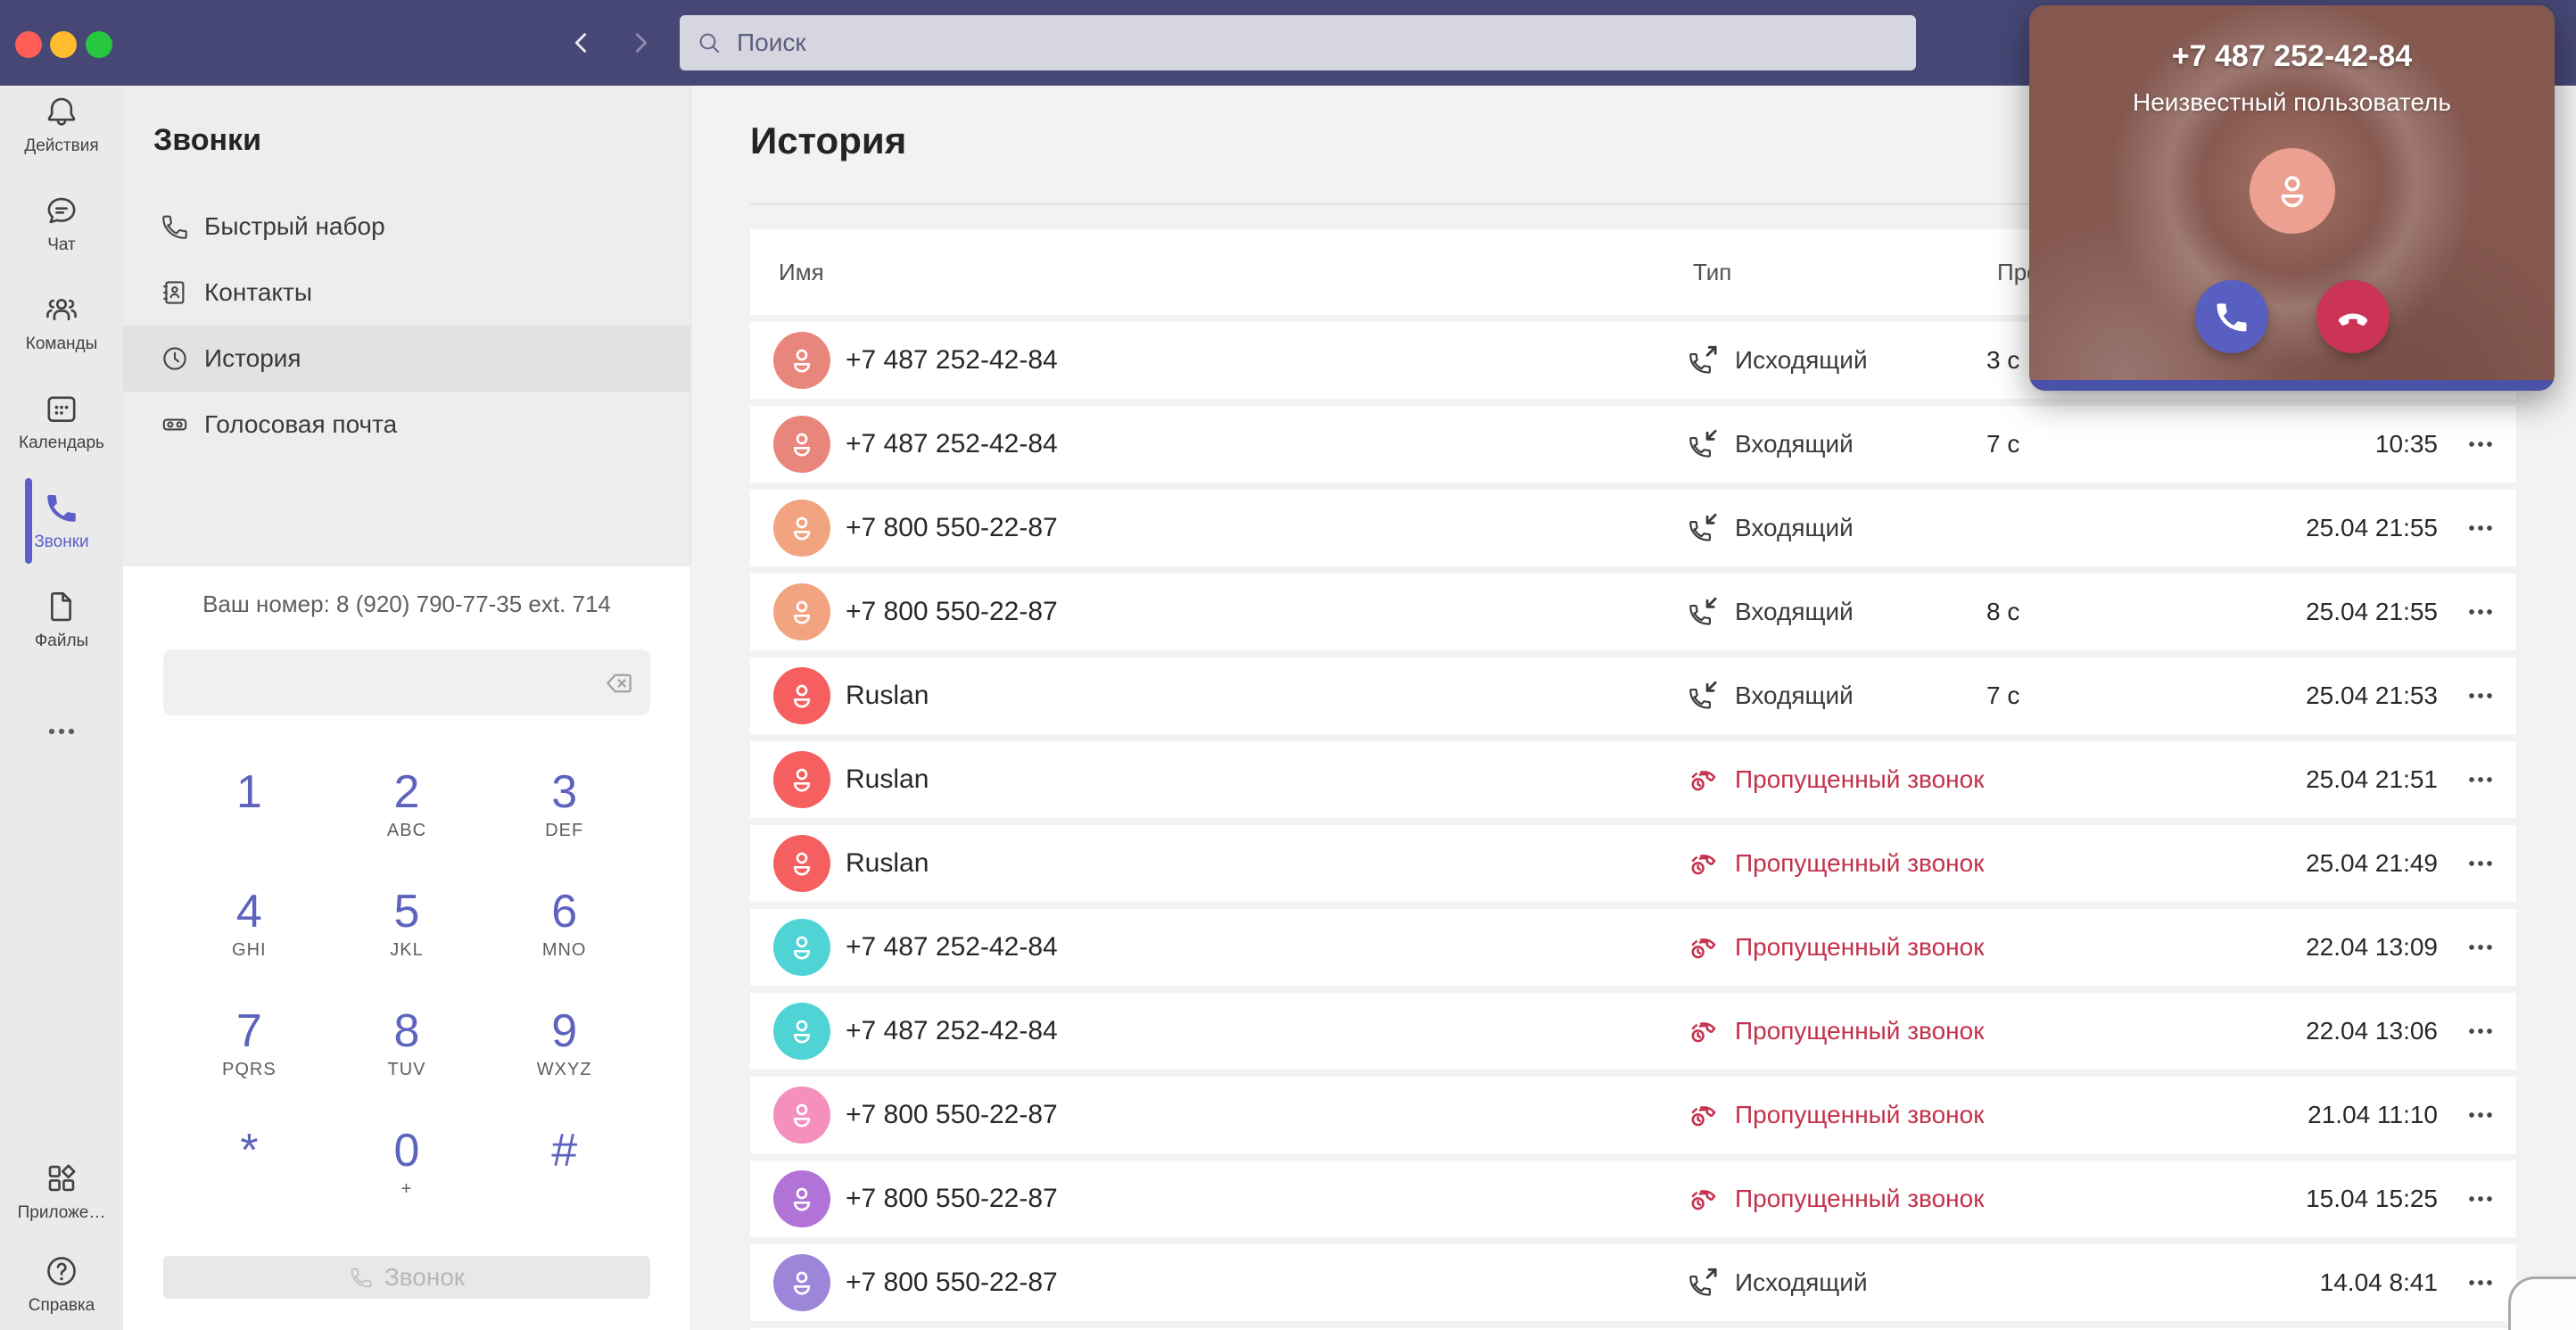 This screenshot has width=2576, height=1330. Describe the element at coordinates (61, 309) in the screenshot. I see `people-icon` at that location.